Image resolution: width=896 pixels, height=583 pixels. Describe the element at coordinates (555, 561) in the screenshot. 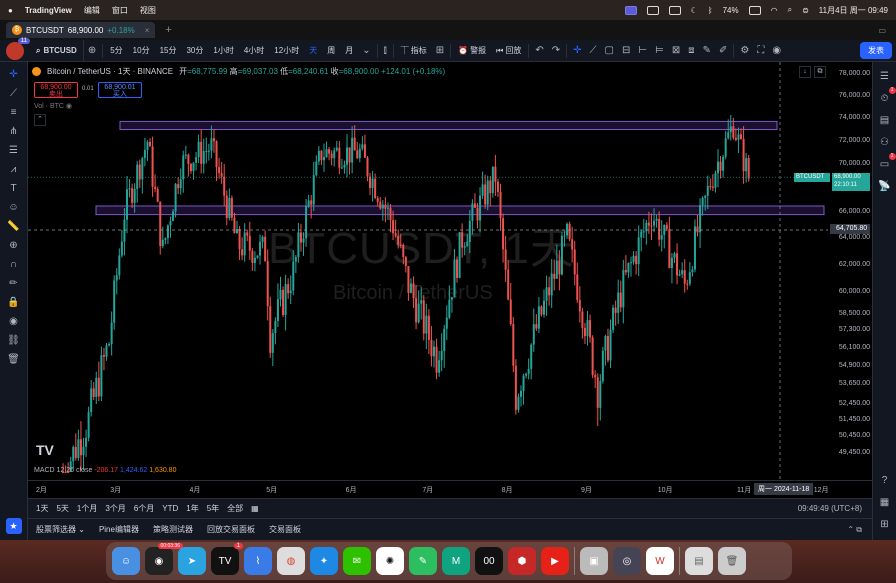

I see `youtube-app-icon: ▶` at that location.